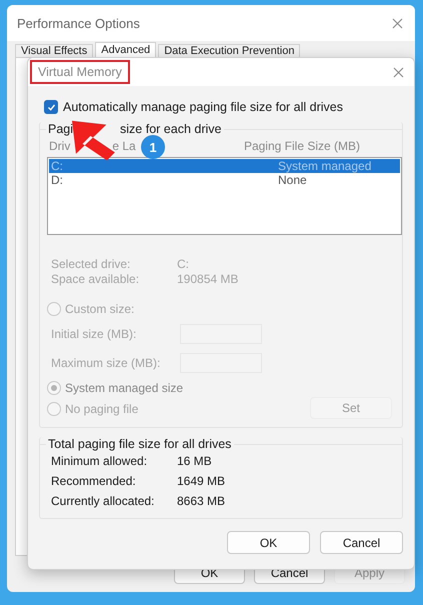 This screenshot has height=605, width=423. What do you see at coordinates (124, 387) in the screenshot?
I see `radio-label: System managed size` at bounding box center [124, 387].